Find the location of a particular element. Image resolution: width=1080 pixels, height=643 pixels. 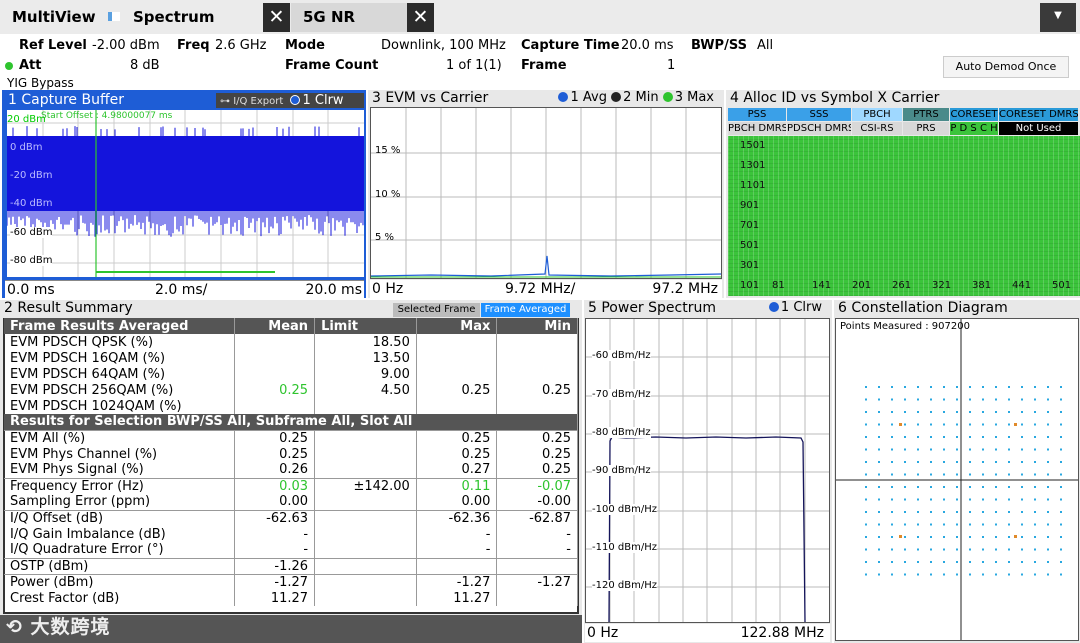

ref-level-value: -2.00 dBm is located at coordinates (126, 45).